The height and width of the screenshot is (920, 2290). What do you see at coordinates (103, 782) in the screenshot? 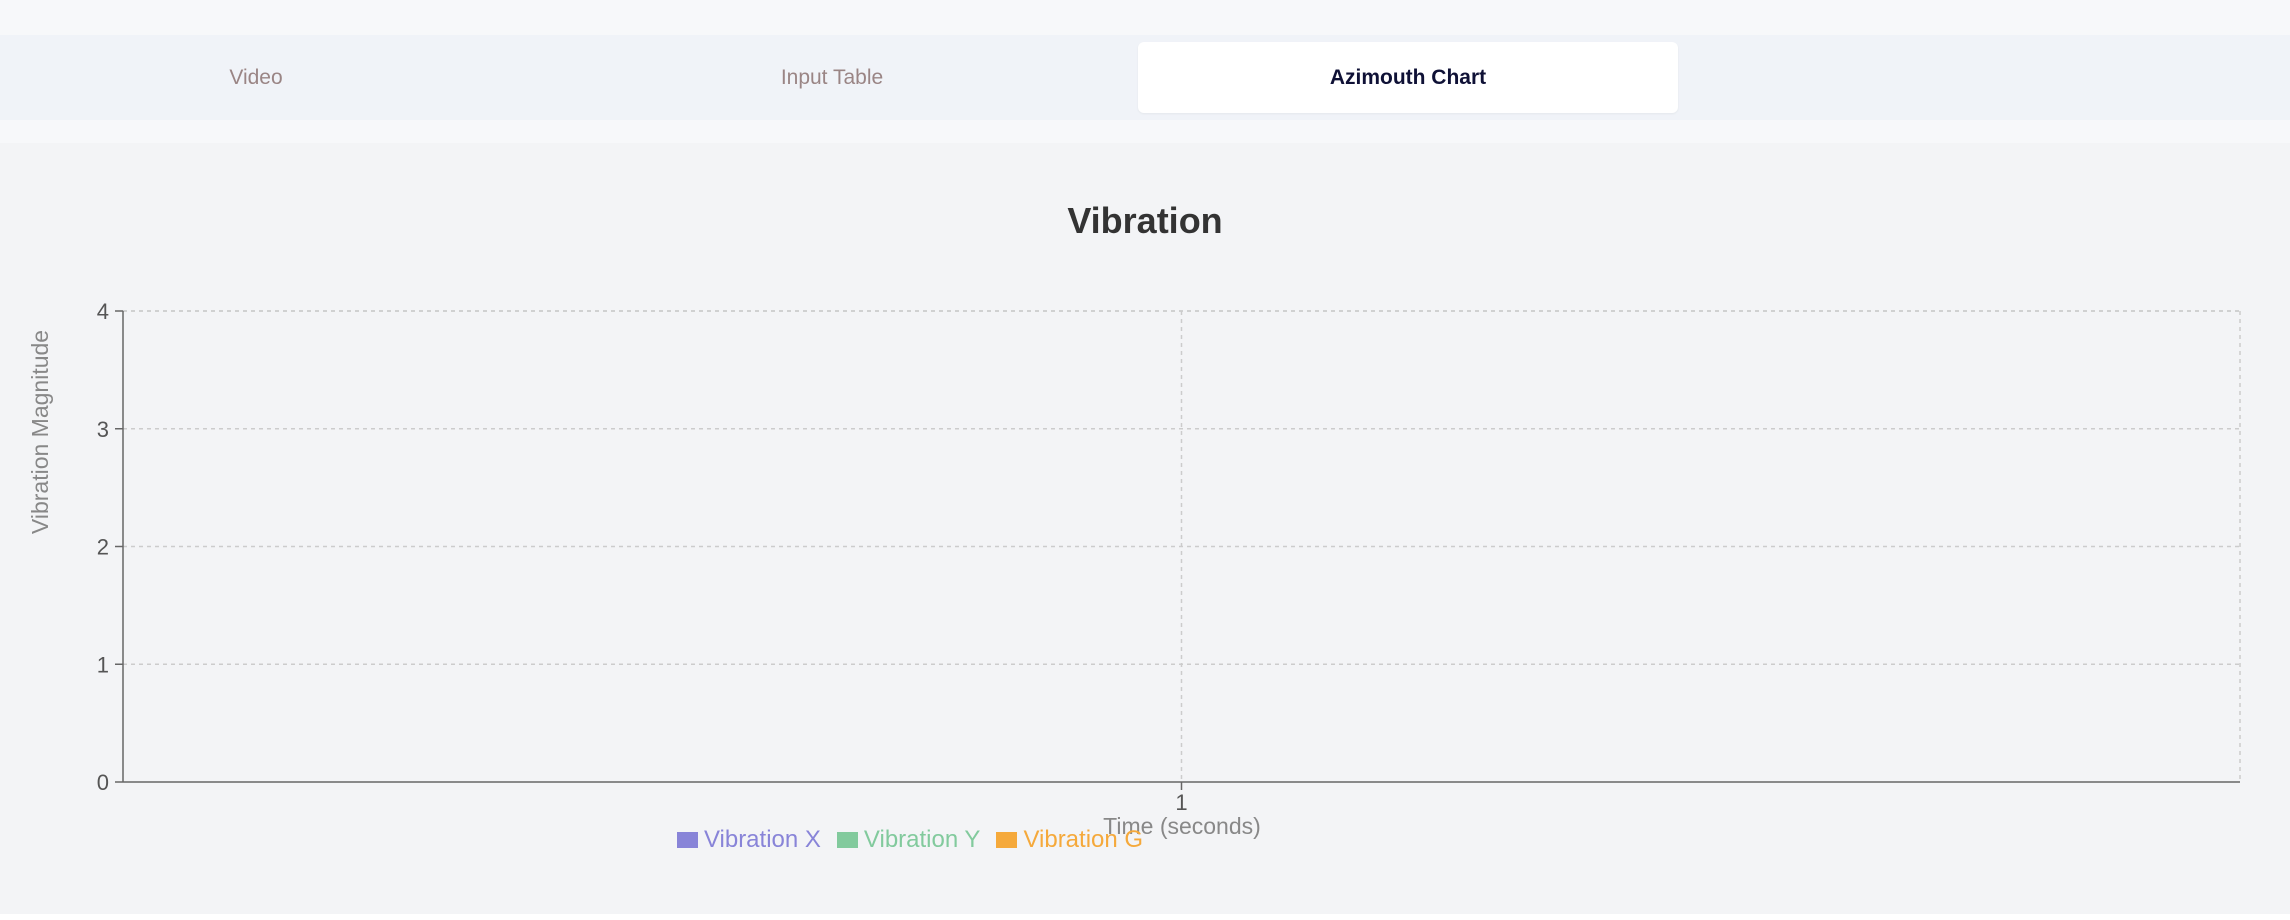
I see `y-tick-label-0: 0` at bounding box center [103, 782].